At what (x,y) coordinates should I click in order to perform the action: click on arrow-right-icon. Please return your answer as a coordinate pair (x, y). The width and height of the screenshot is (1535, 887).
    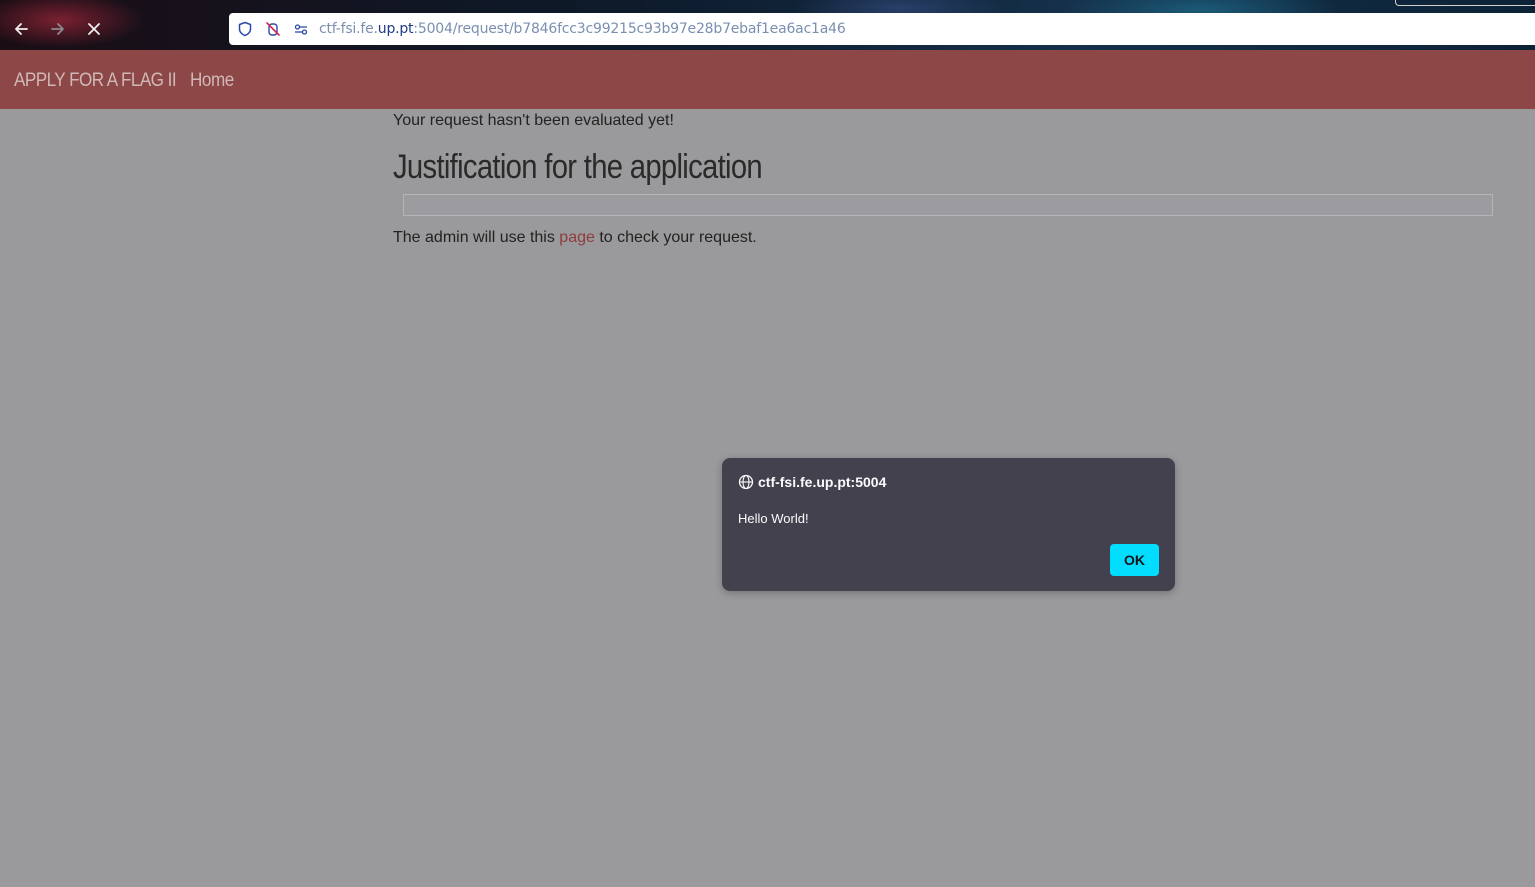
    Looking at the image, I should click on (57, 29).